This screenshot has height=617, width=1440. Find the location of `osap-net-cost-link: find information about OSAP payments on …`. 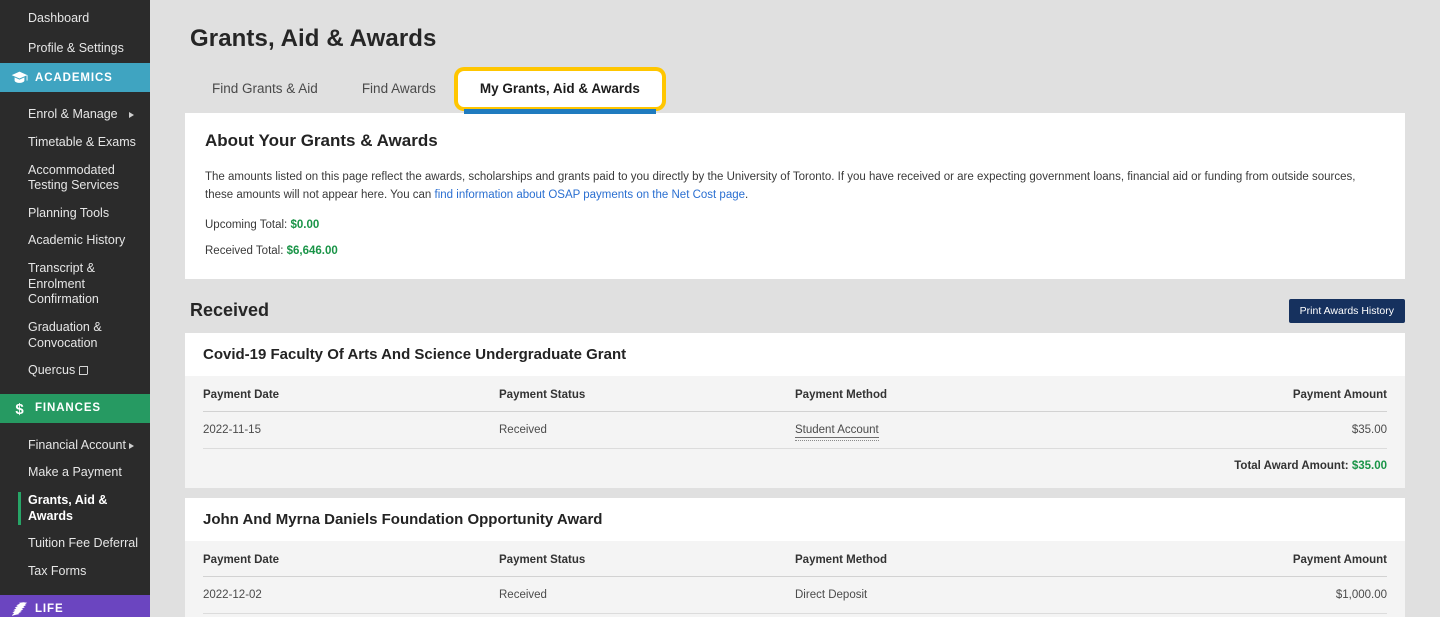

osap-net-cost-link: find information about OSAP payments on … is located at coordinates (590, 195).